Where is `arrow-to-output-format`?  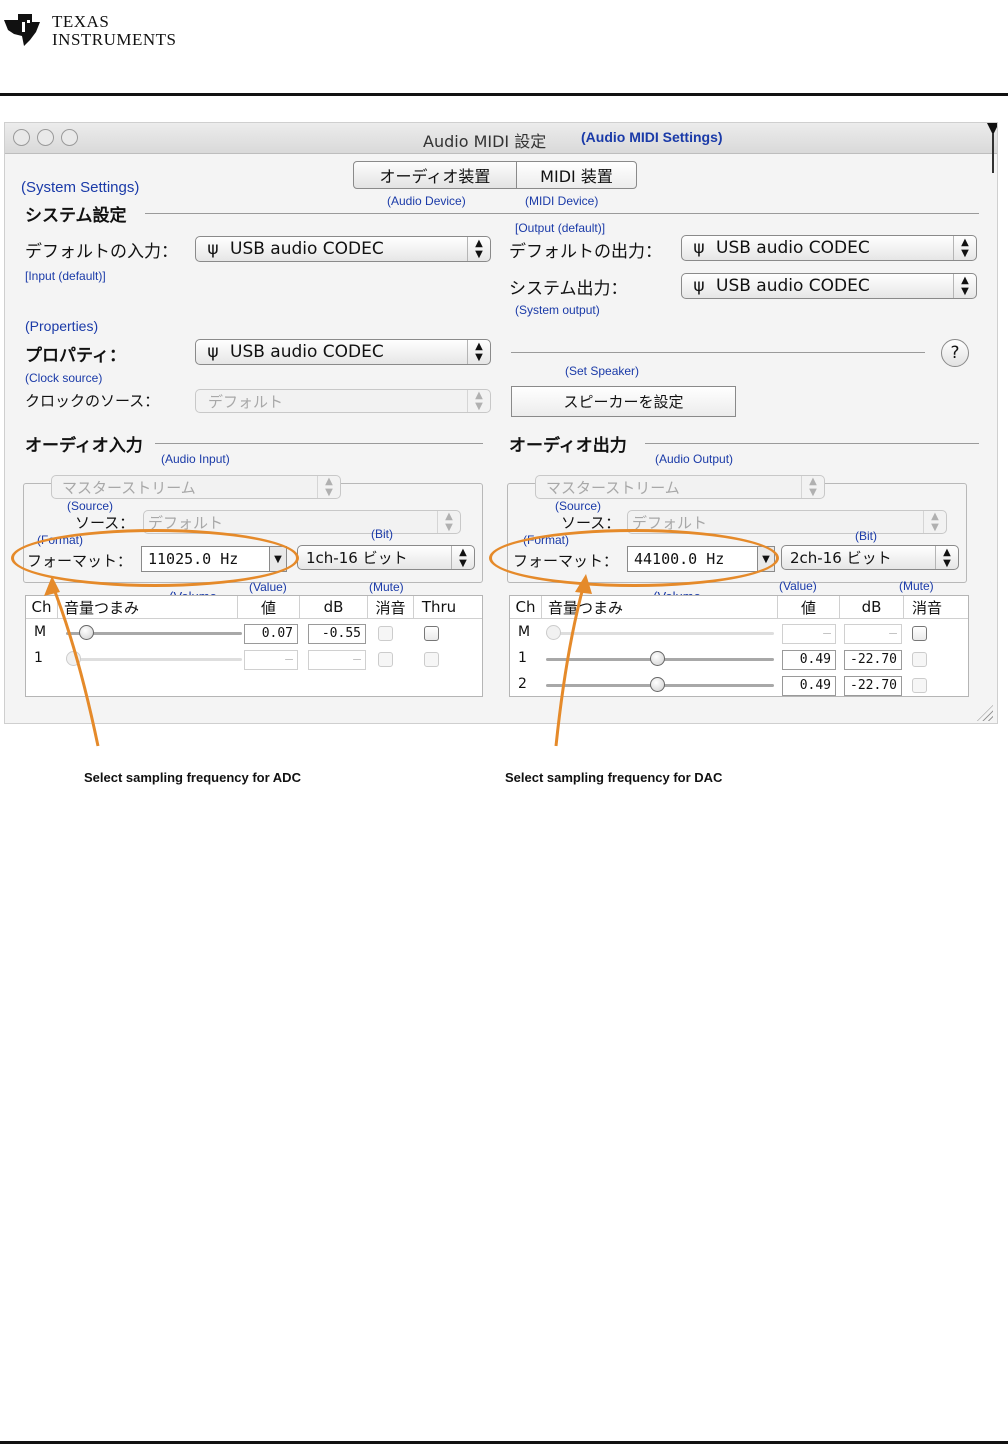 arrow-to-output-format is located at coordinates (573, 660).